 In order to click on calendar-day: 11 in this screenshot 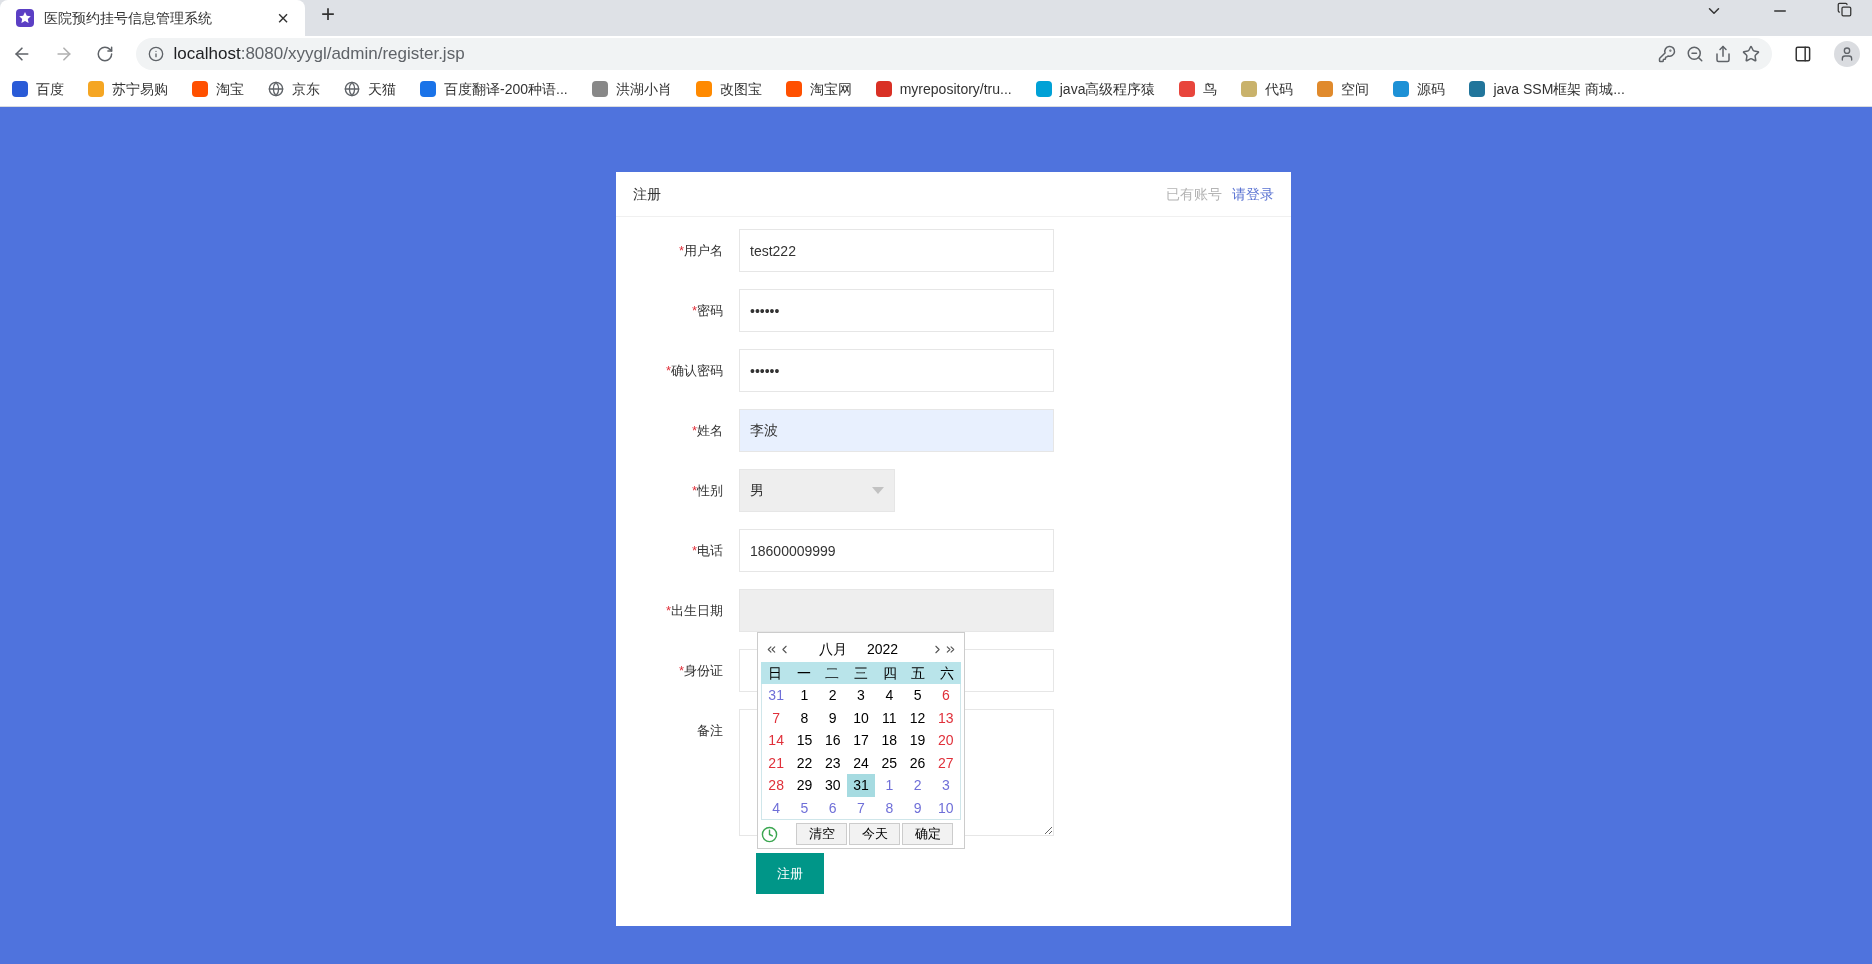, I will do `click(889, 717)`.